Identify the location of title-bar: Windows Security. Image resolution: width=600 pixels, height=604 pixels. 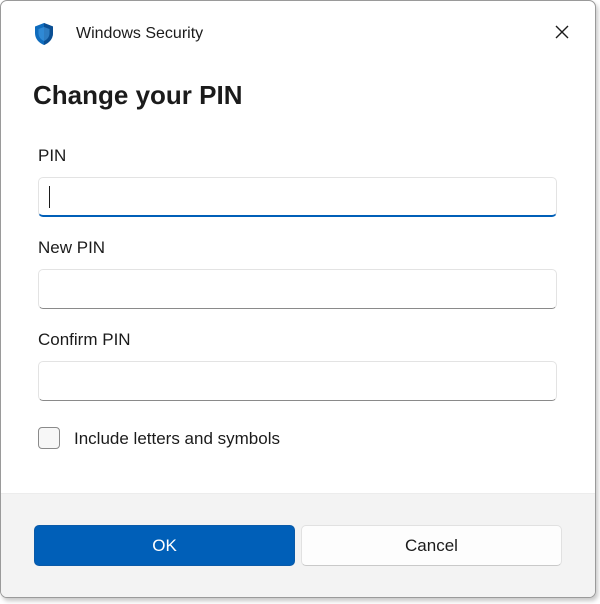
(298, 34).